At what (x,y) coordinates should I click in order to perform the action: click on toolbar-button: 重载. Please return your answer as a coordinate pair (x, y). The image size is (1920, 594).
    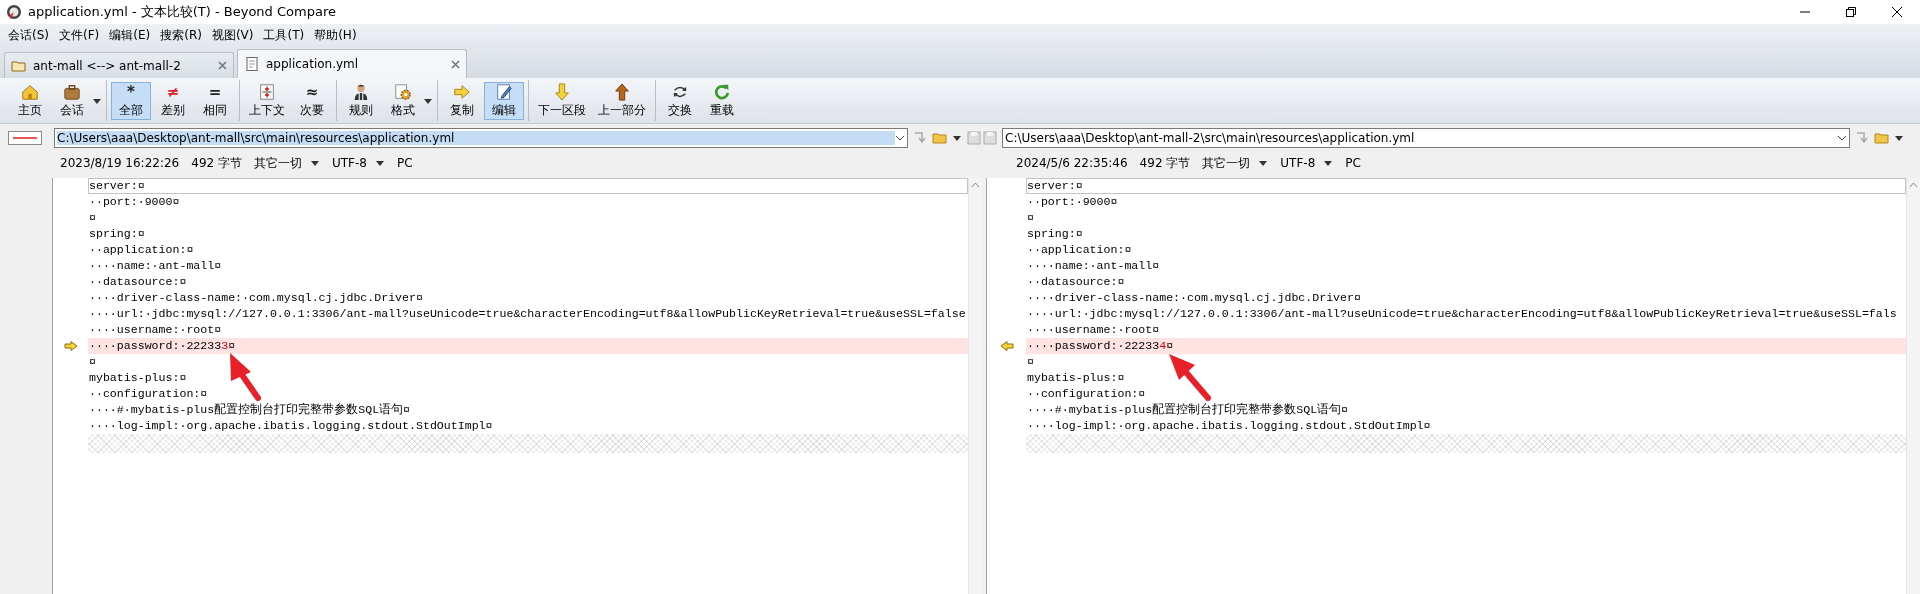
    Looking at the image, I should click on (722, 100).